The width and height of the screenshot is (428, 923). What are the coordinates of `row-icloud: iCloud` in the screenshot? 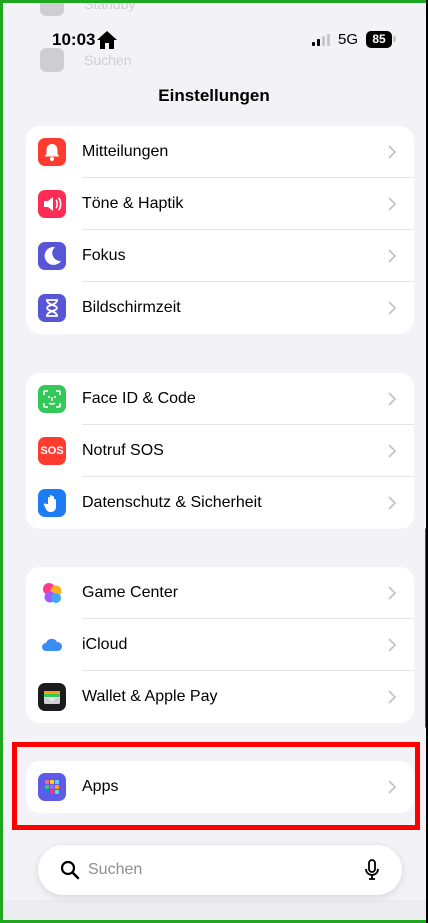 It's located at (220, 645).